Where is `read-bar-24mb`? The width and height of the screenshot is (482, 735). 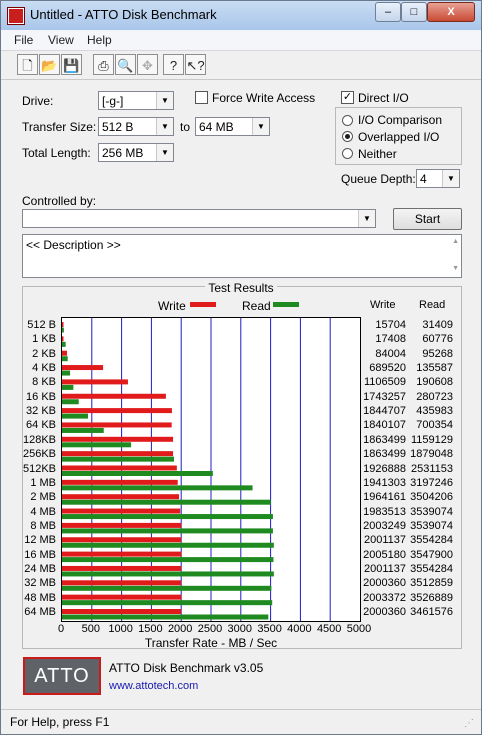
read-bar-24mb is located at coordinates (168, 574).